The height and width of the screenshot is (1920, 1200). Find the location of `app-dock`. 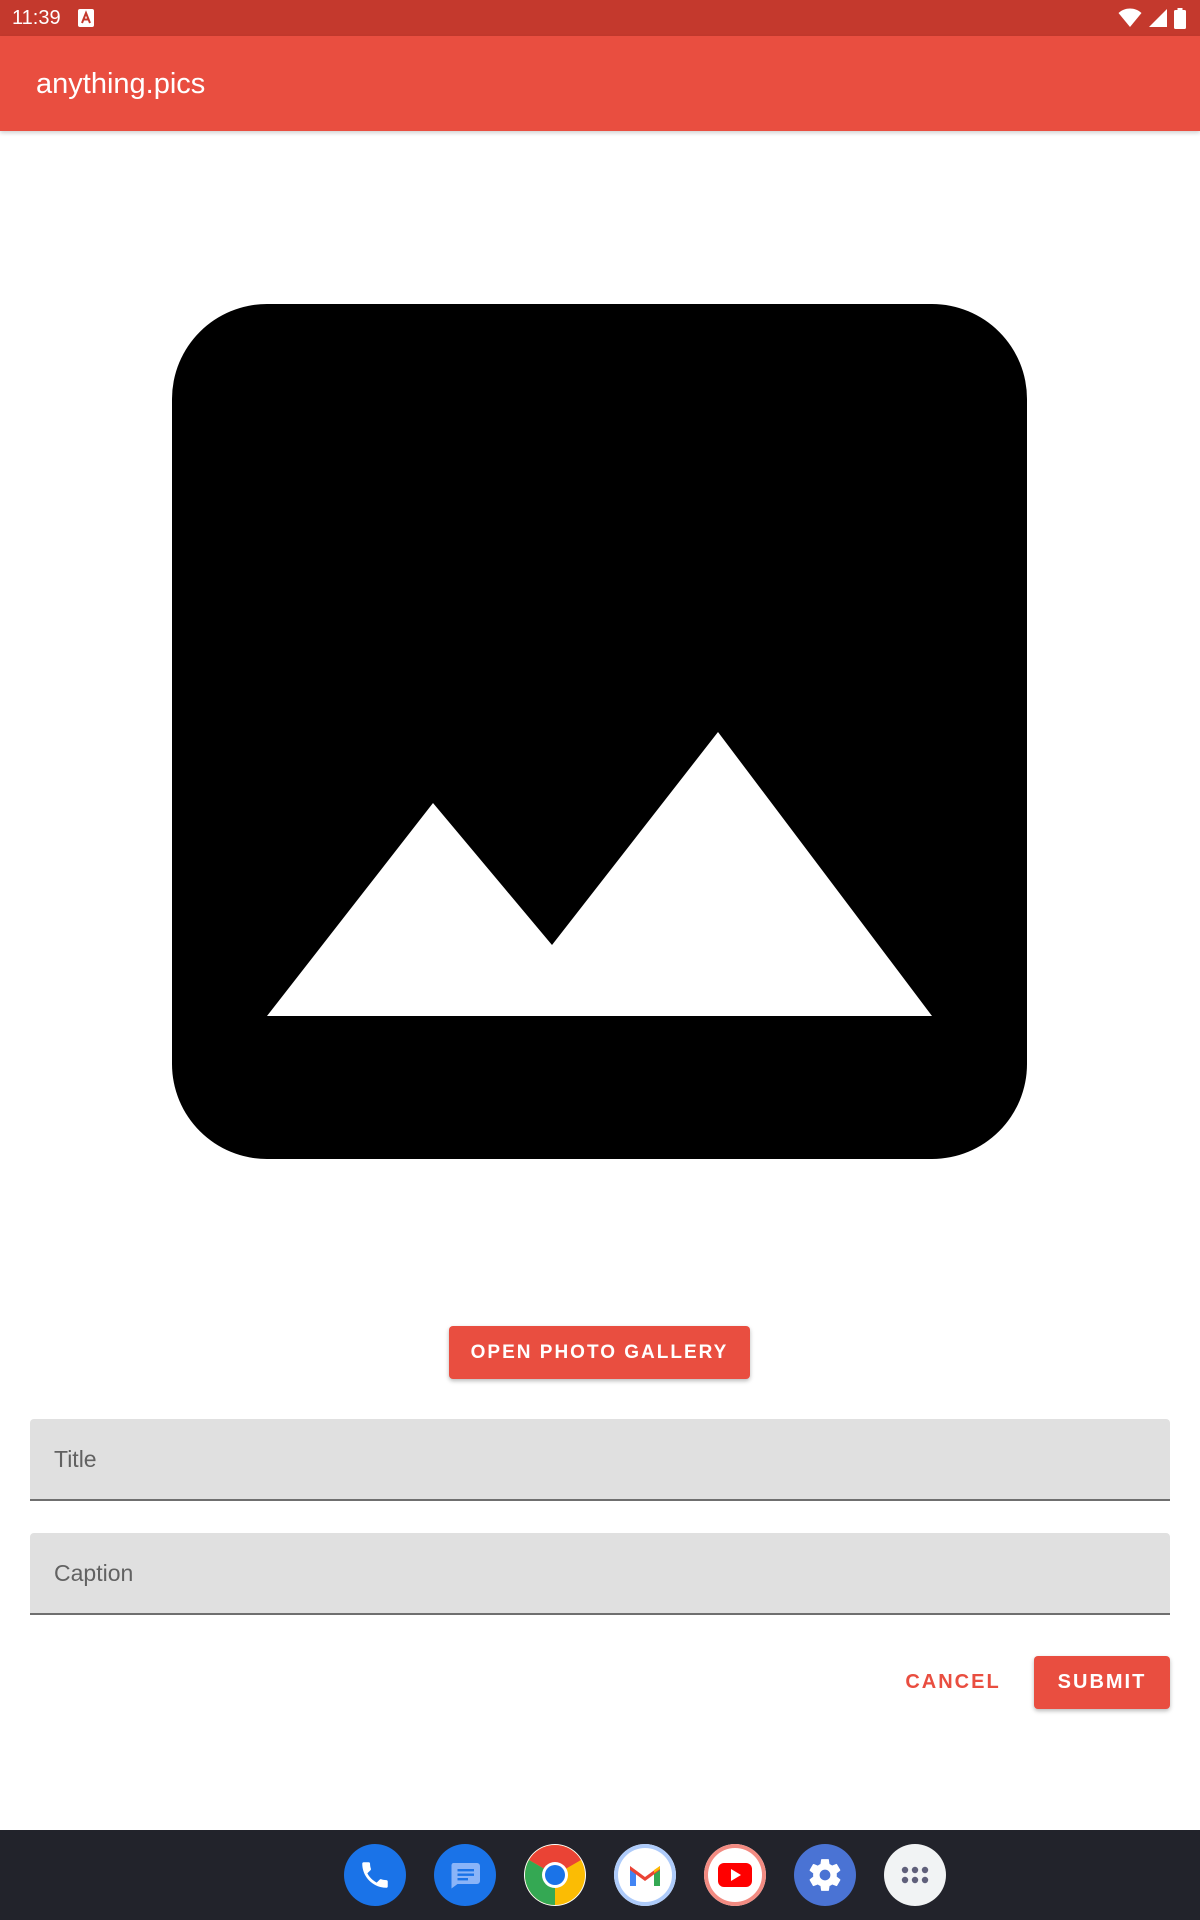

app-dock is located at coordinates (600, 1875).